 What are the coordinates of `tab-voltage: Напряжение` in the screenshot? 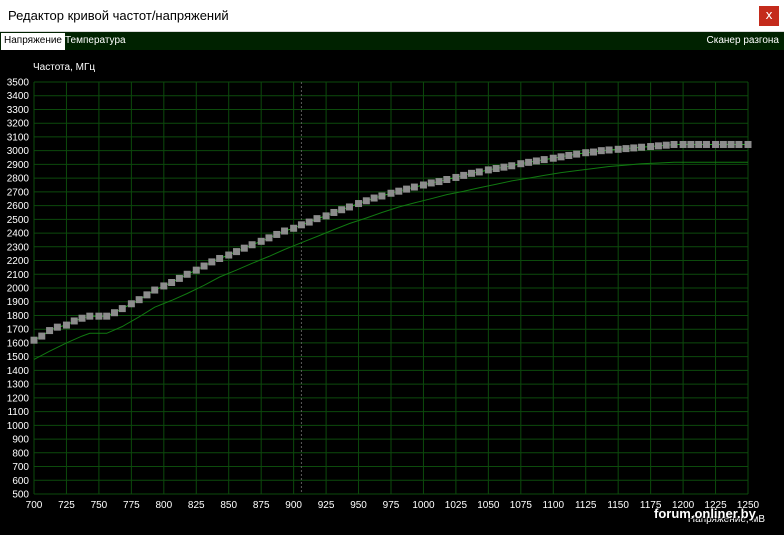 It's located at (33, 41).